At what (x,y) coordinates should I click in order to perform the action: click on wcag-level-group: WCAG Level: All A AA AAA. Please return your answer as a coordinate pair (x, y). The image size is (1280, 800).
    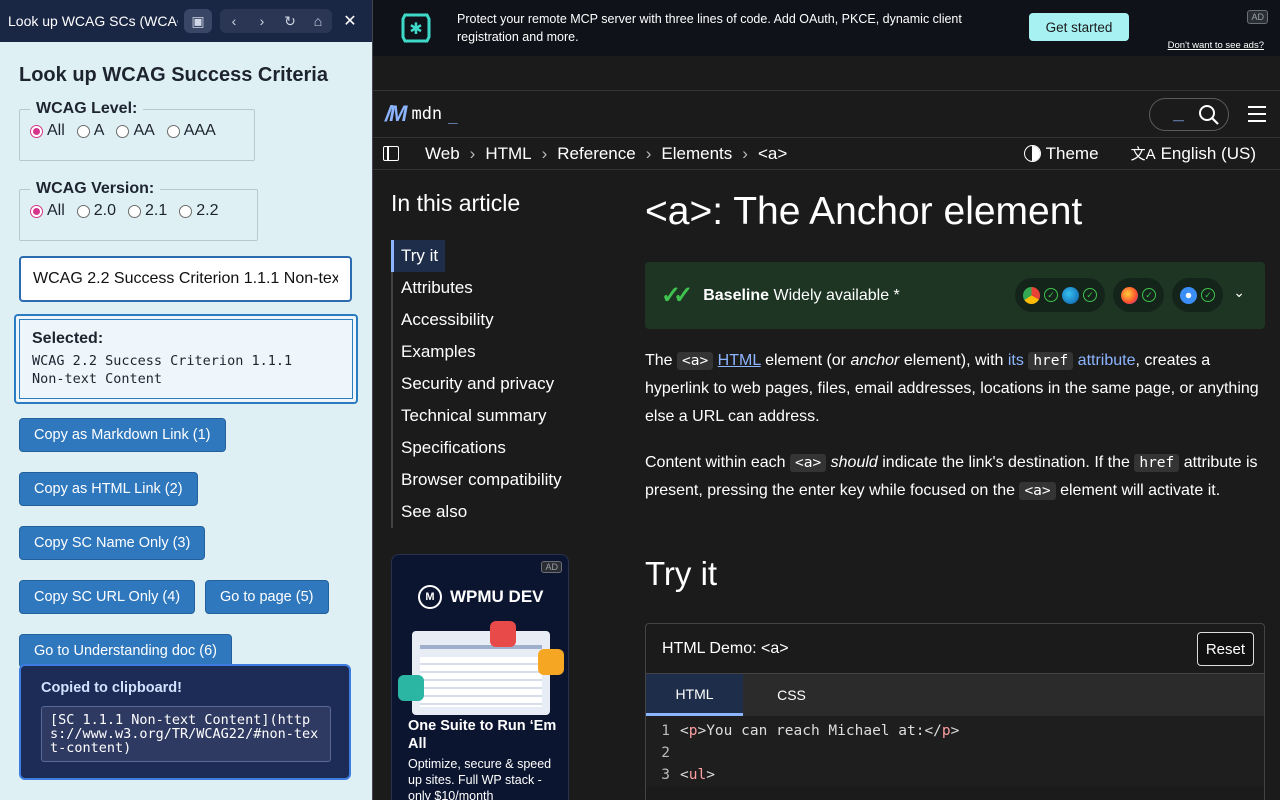
    Looking at the image, I should click on (137, 130).